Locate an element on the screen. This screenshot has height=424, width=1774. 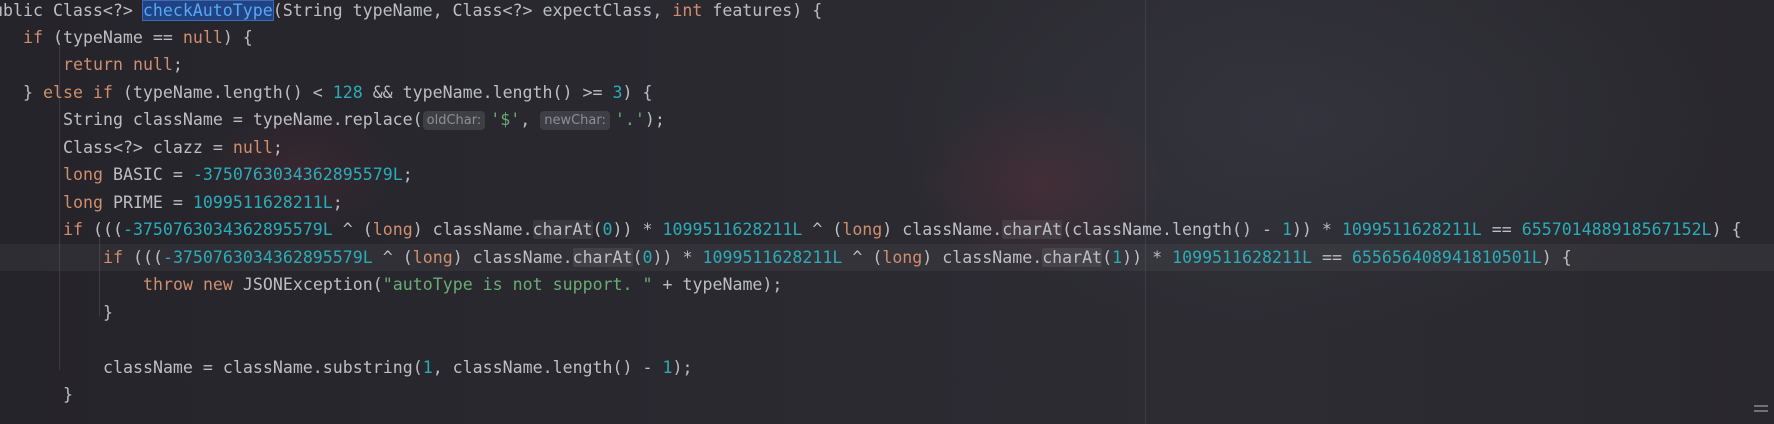
method-name-selected: checkAutoType is located at coordinates (207, 10).